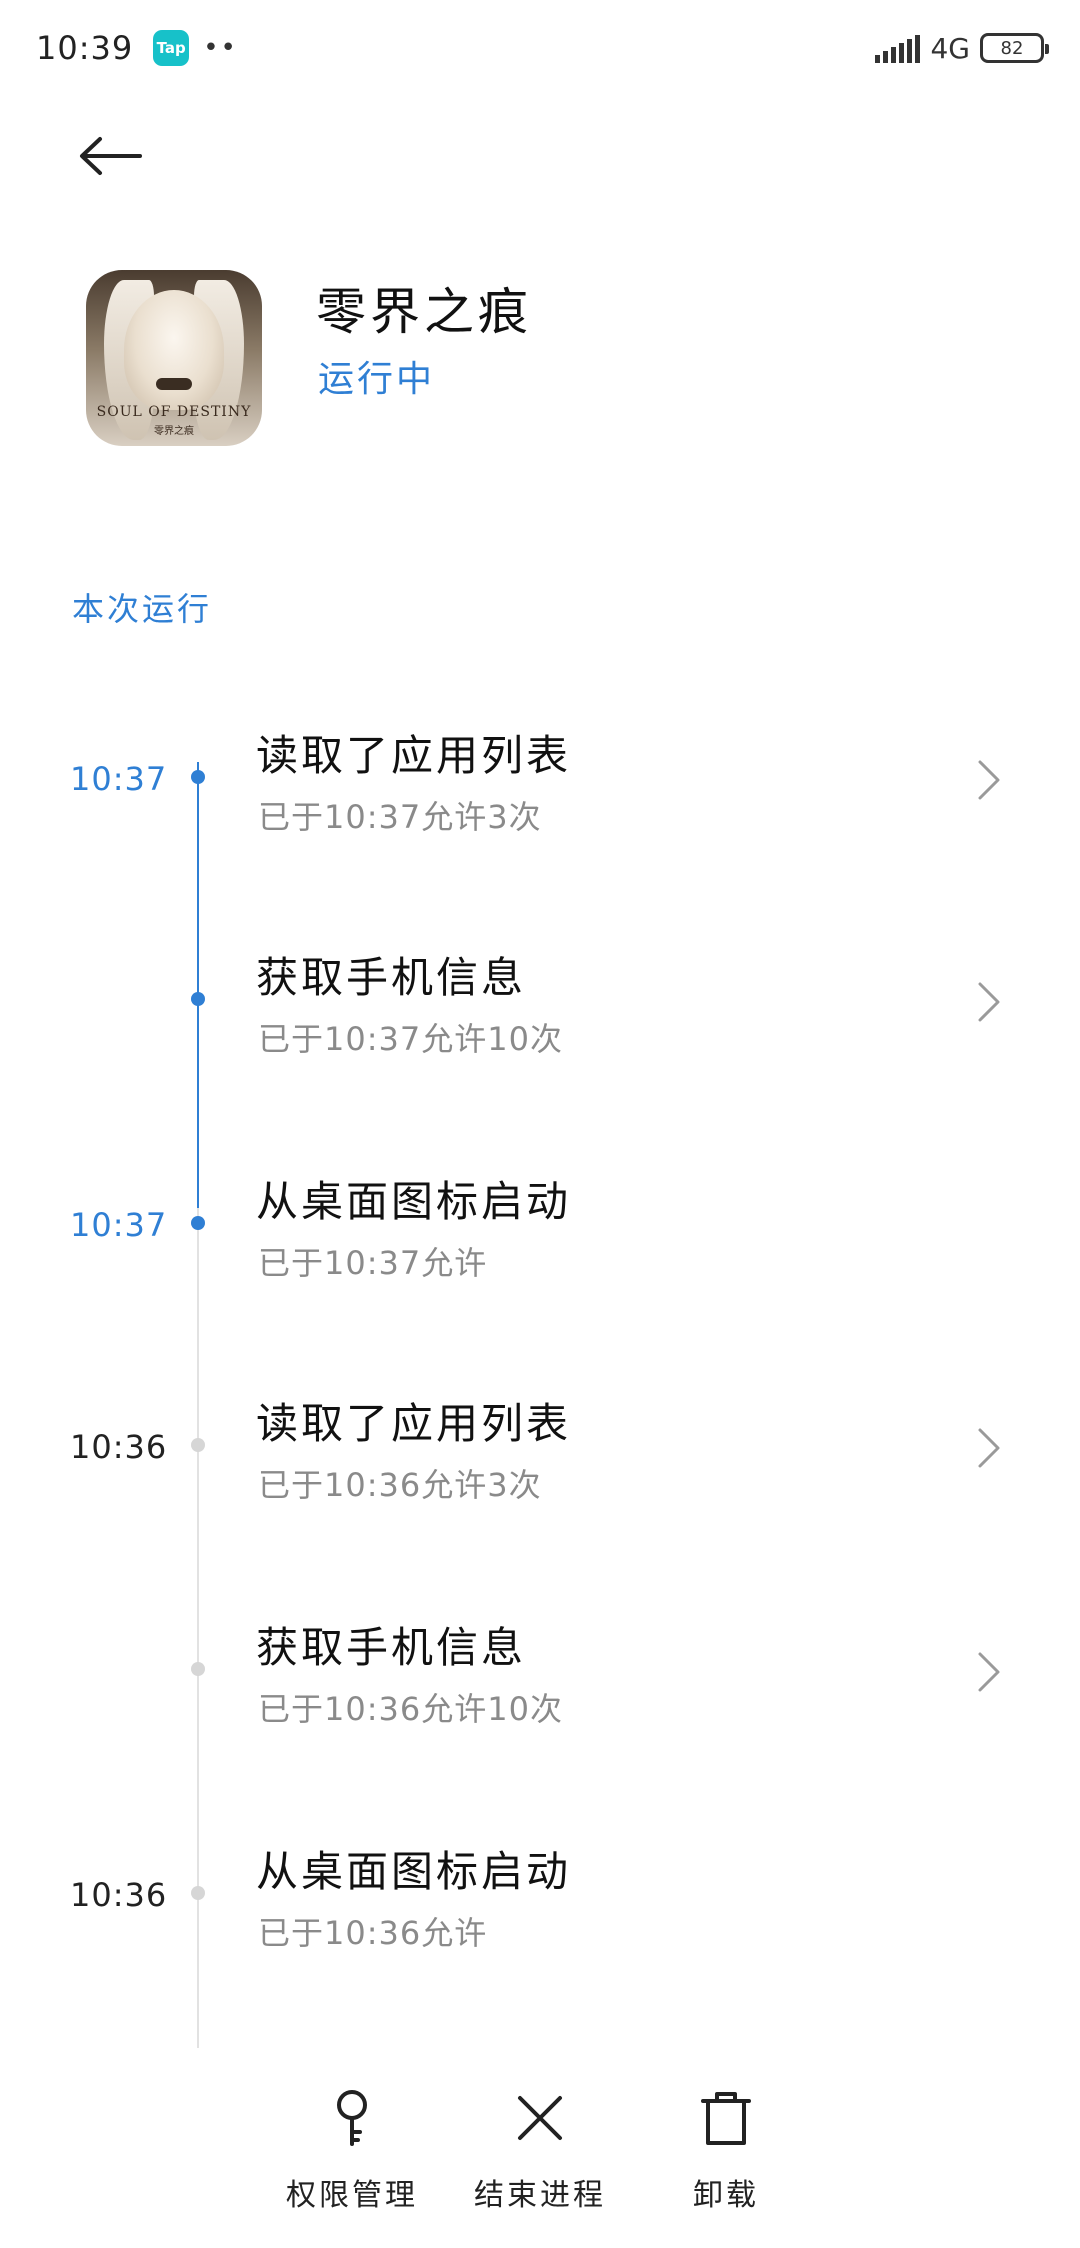  What do you see at coordinates (400, 817) in the screenshot?
I see `event-subtitle: 已于10:37允许3次` at bounding box center [400, 817].